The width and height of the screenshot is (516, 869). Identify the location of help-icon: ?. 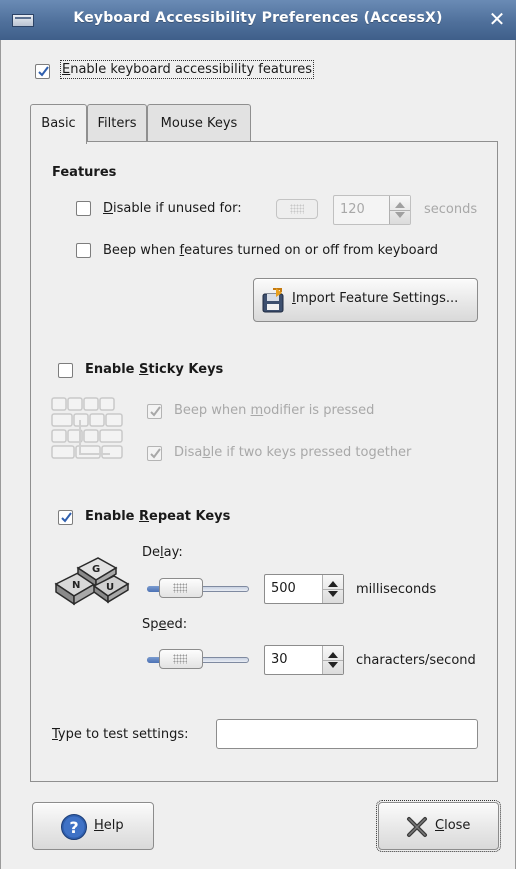
(74, 827).